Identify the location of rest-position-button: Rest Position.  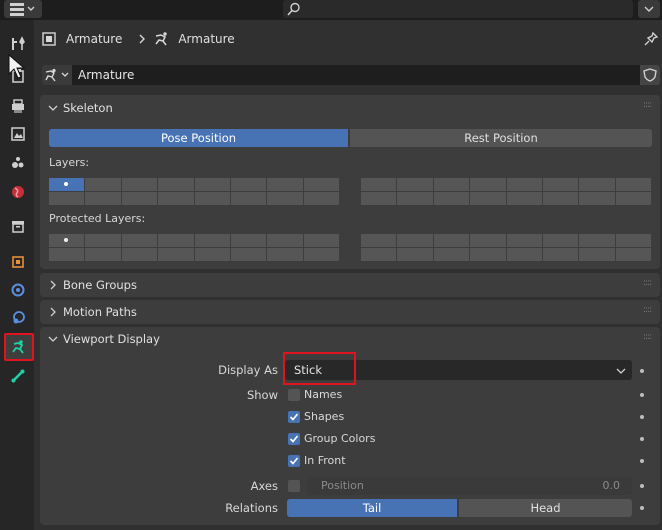
(501, 138).